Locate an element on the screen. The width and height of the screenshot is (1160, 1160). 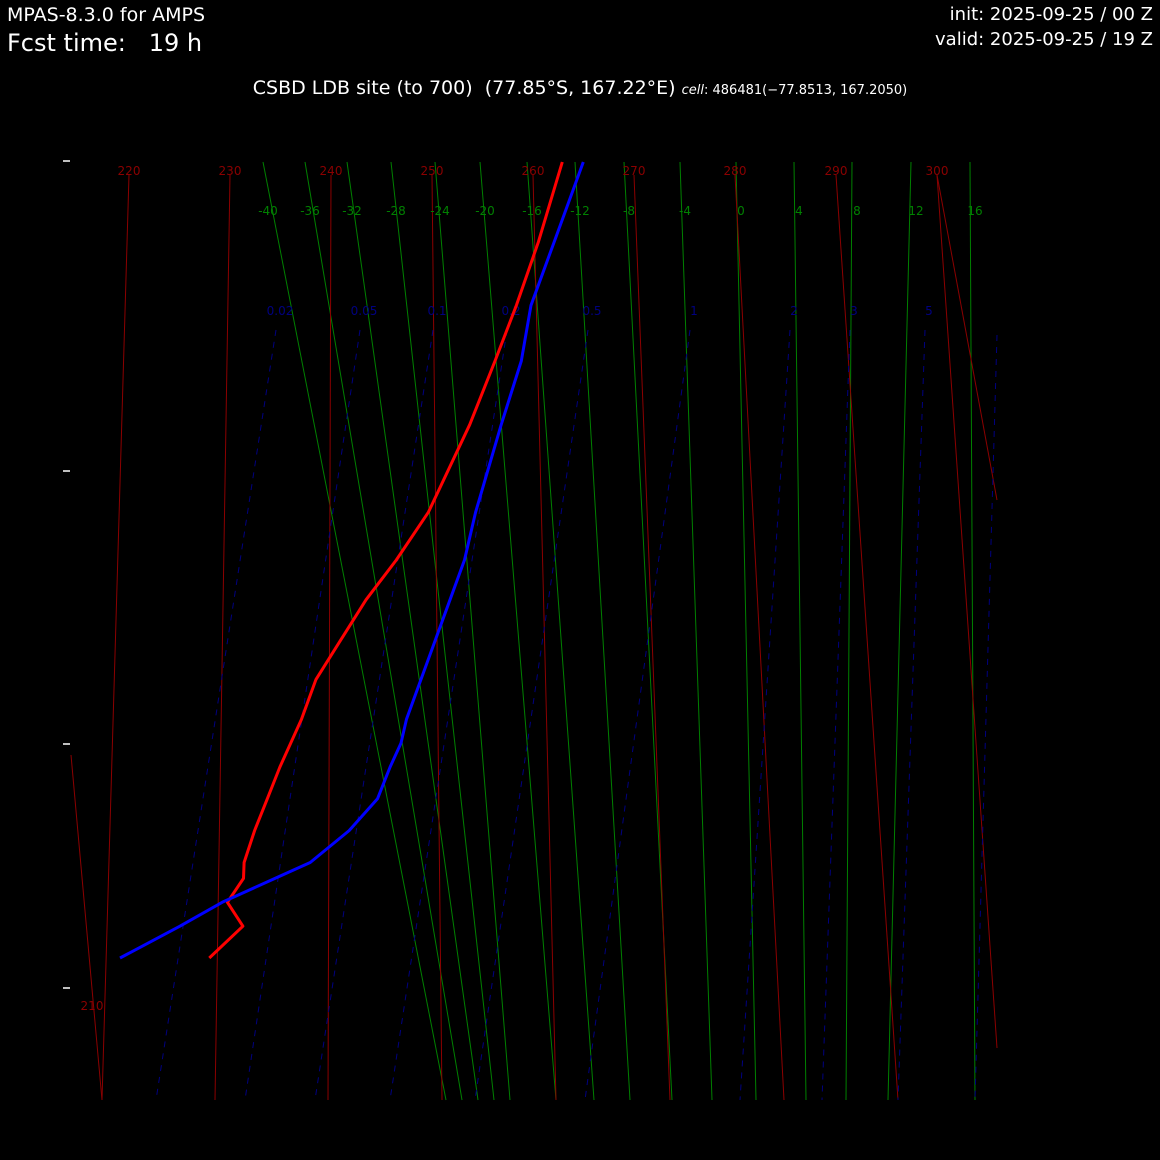
isotherm-label: -28 is located at coordinates (396, 211).